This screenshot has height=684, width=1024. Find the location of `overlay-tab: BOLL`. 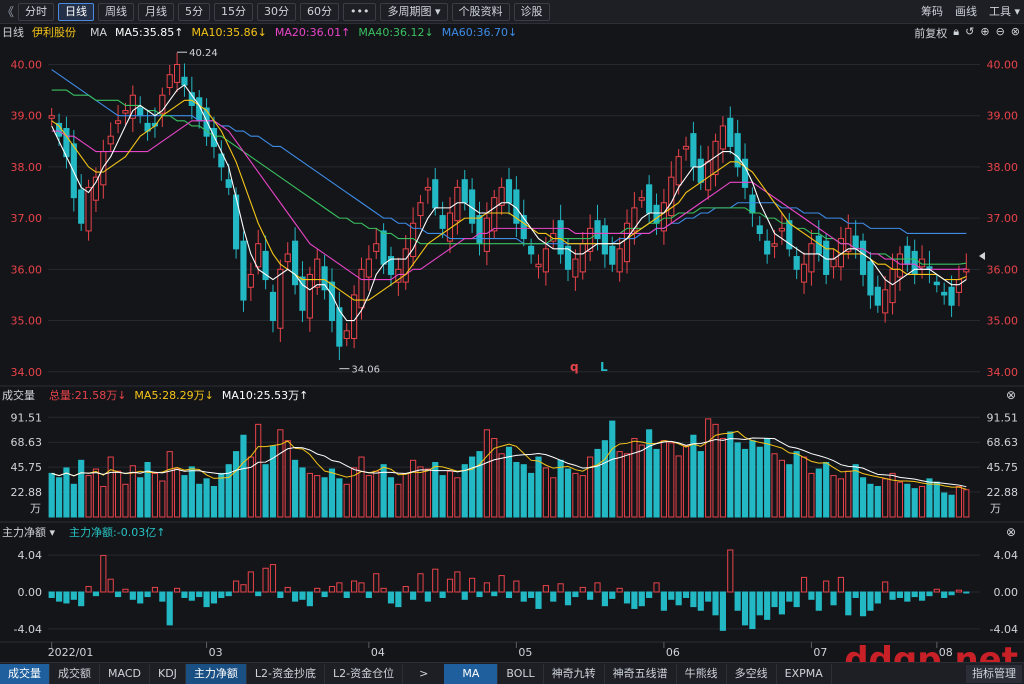

overlay-tab: BOLL is located at coordinates (521, 673).